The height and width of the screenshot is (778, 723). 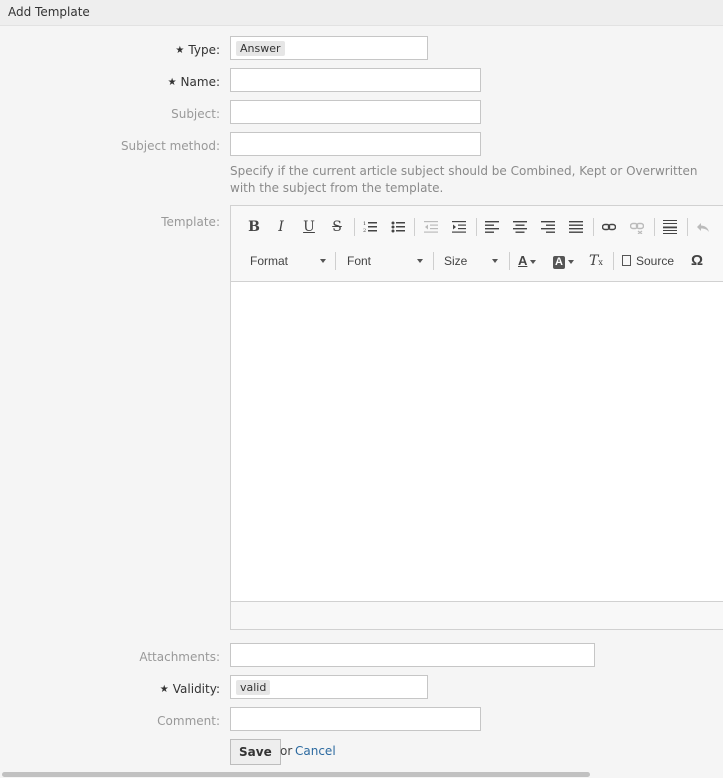 I want to click on special-character-icon: Ω, so click(x=697, y=261).